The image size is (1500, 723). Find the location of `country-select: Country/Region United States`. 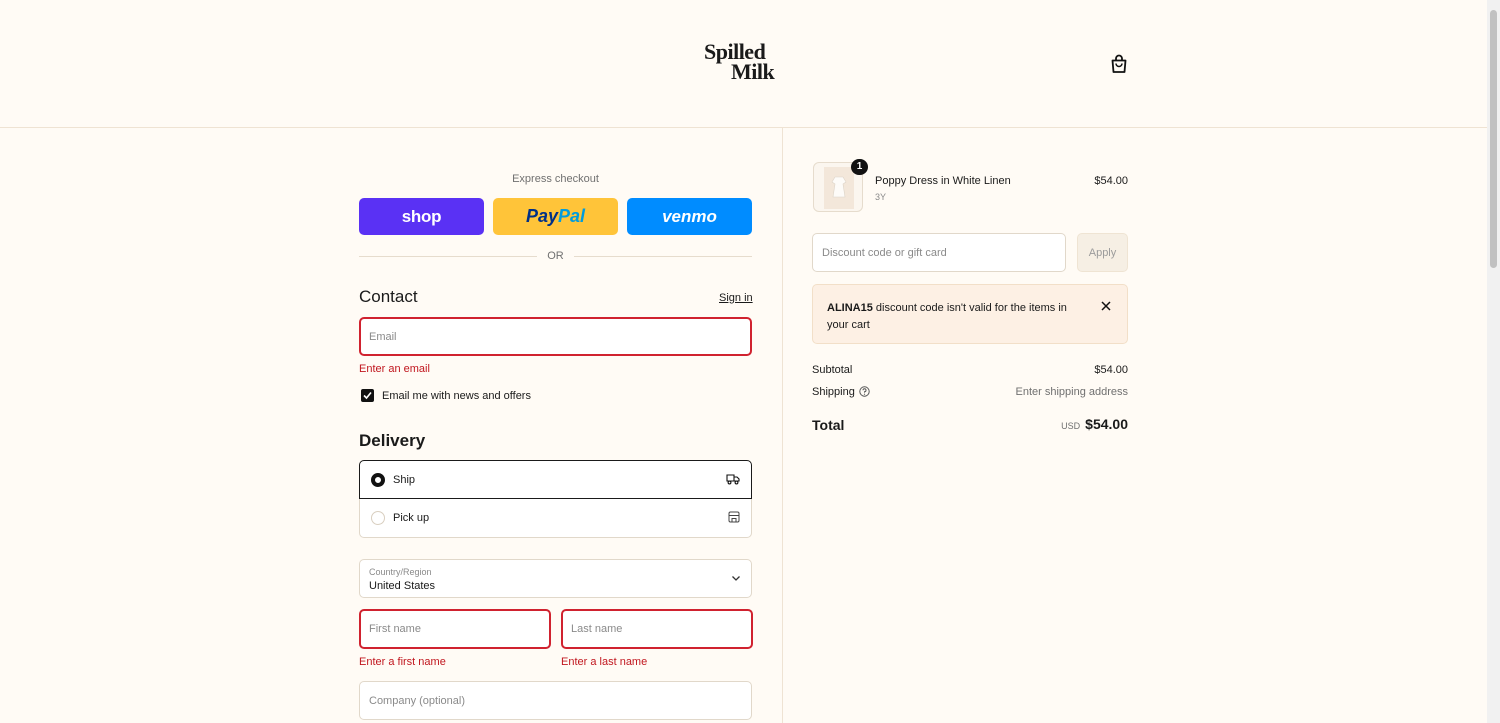

country-select: Country/Region United States is located at coordinates (555, 578).